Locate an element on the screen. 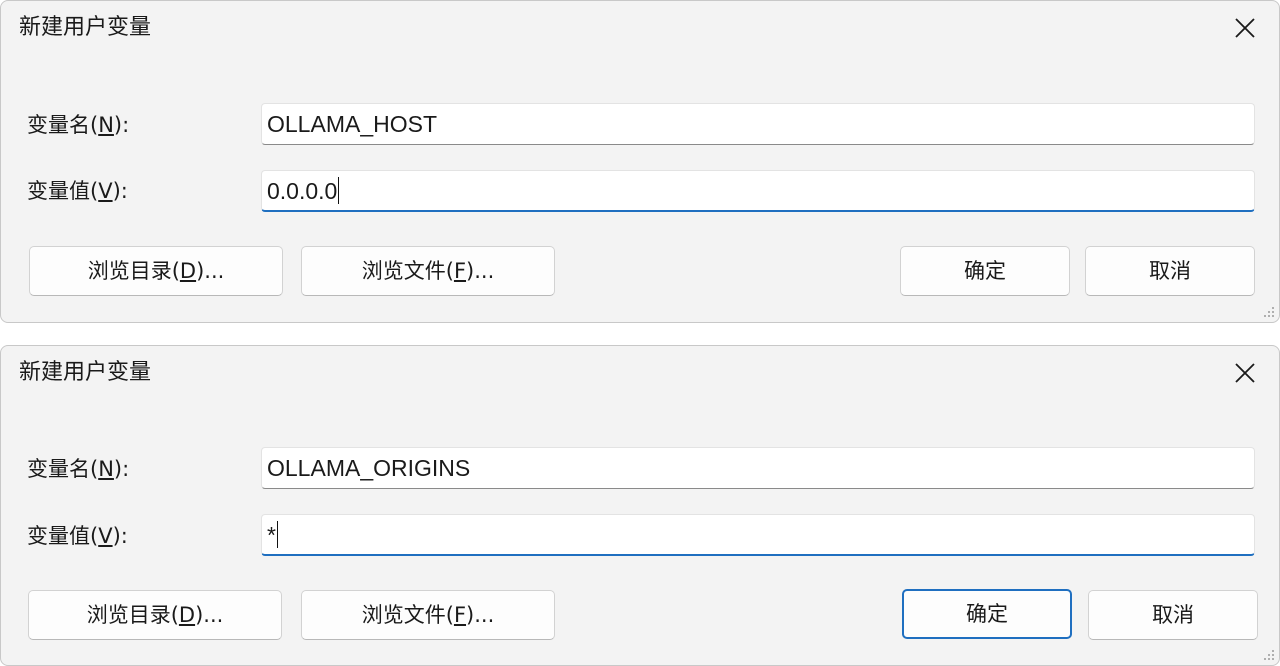 The width and height of the screenshot is (1280, 666). variable-value-input: * is located at coordinates (758, 535).